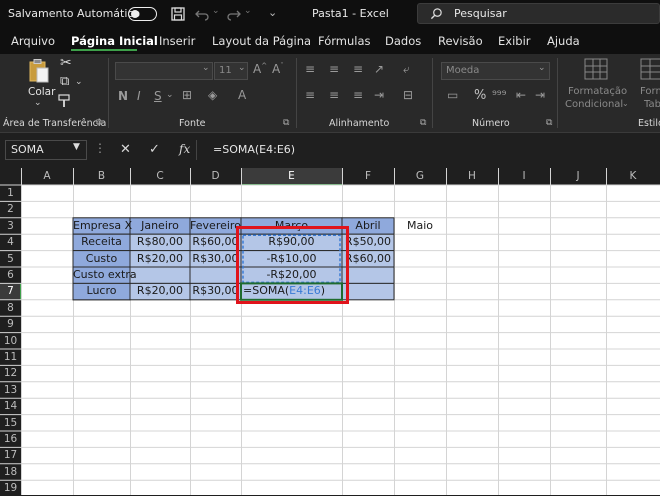  What do you see at coordinates (160, 242) in the screenshot?
I see `table-data-cell: R$80,00` at bounding box center [160, 242].